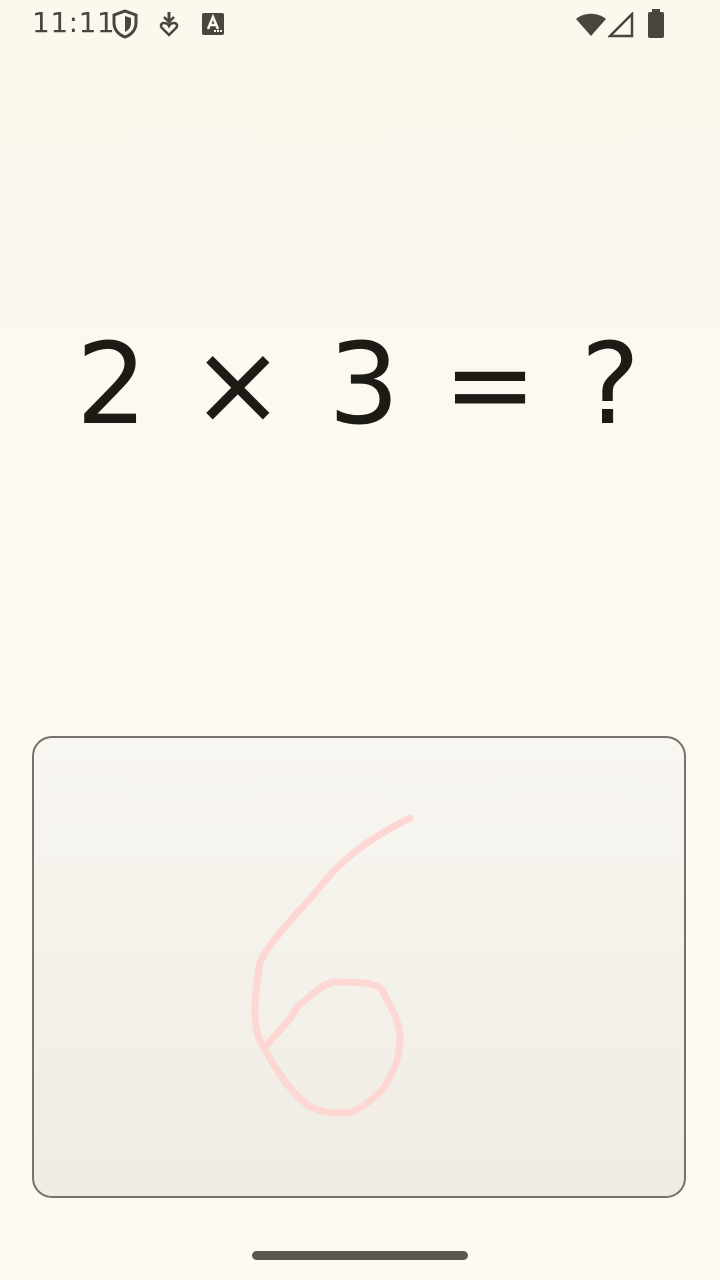  I want to click on math-question: 2 × 3 = ?, so click(360, 385).